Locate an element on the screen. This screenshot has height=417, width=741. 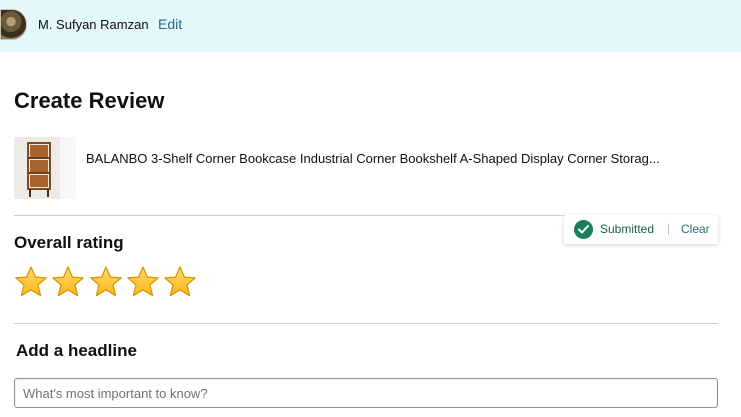
section-divider is located at coordinates (366, 323).